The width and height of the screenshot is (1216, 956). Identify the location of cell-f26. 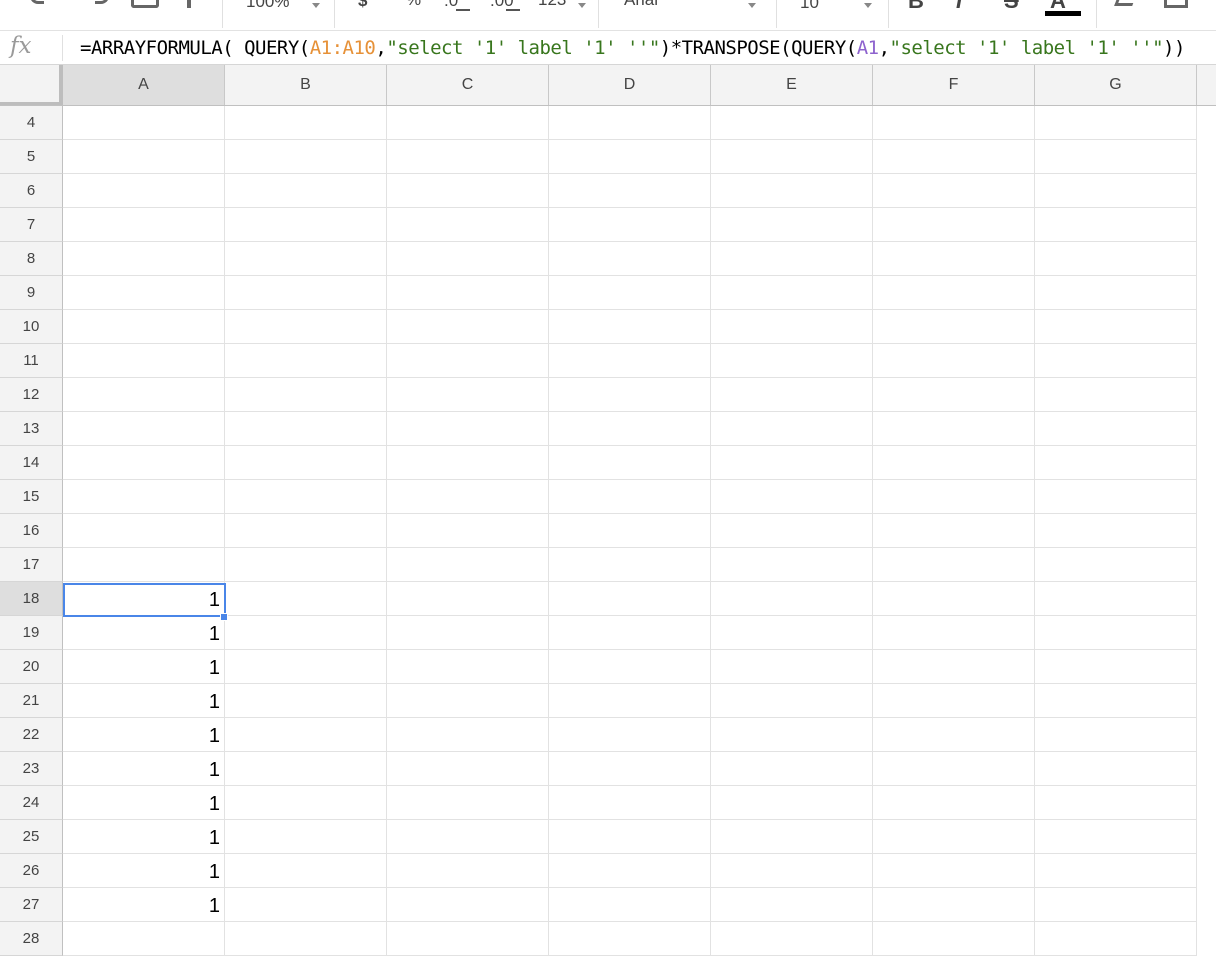
(954, 871).